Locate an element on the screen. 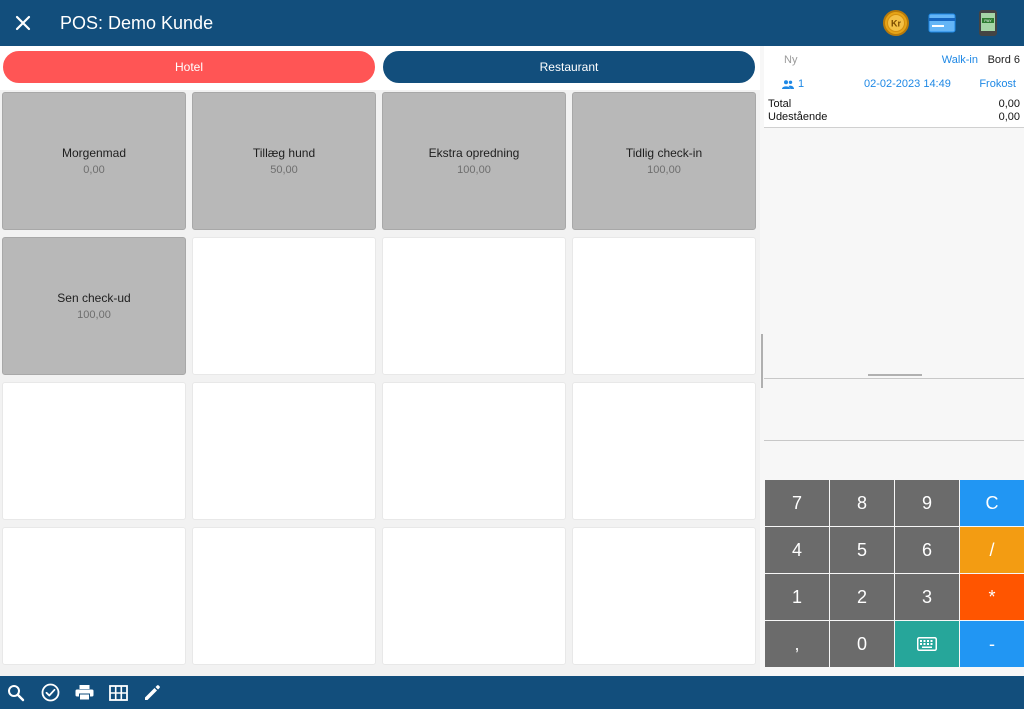  keyboard-button is located at coordinates (927, 644).